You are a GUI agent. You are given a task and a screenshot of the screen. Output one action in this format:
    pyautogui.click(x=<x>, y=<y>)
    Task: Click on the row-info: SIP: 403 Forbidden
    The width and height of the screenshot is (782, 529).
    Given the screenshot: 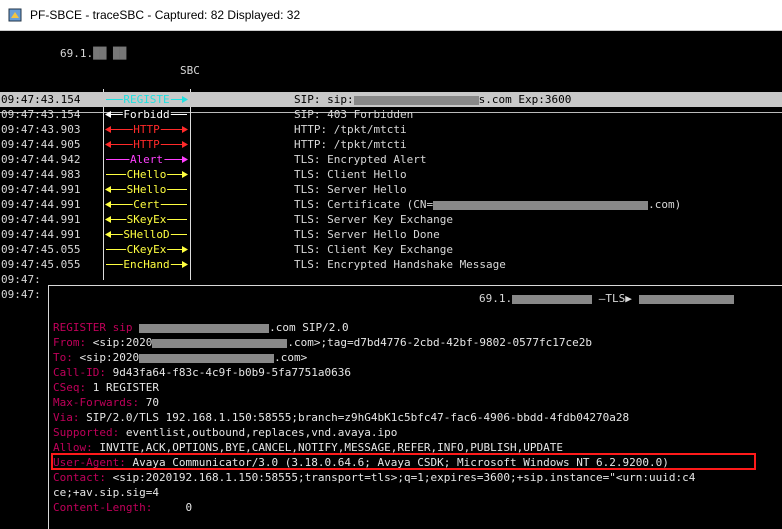 What is the action you would take?
    pyautogui.click(x=354, y=114)
    